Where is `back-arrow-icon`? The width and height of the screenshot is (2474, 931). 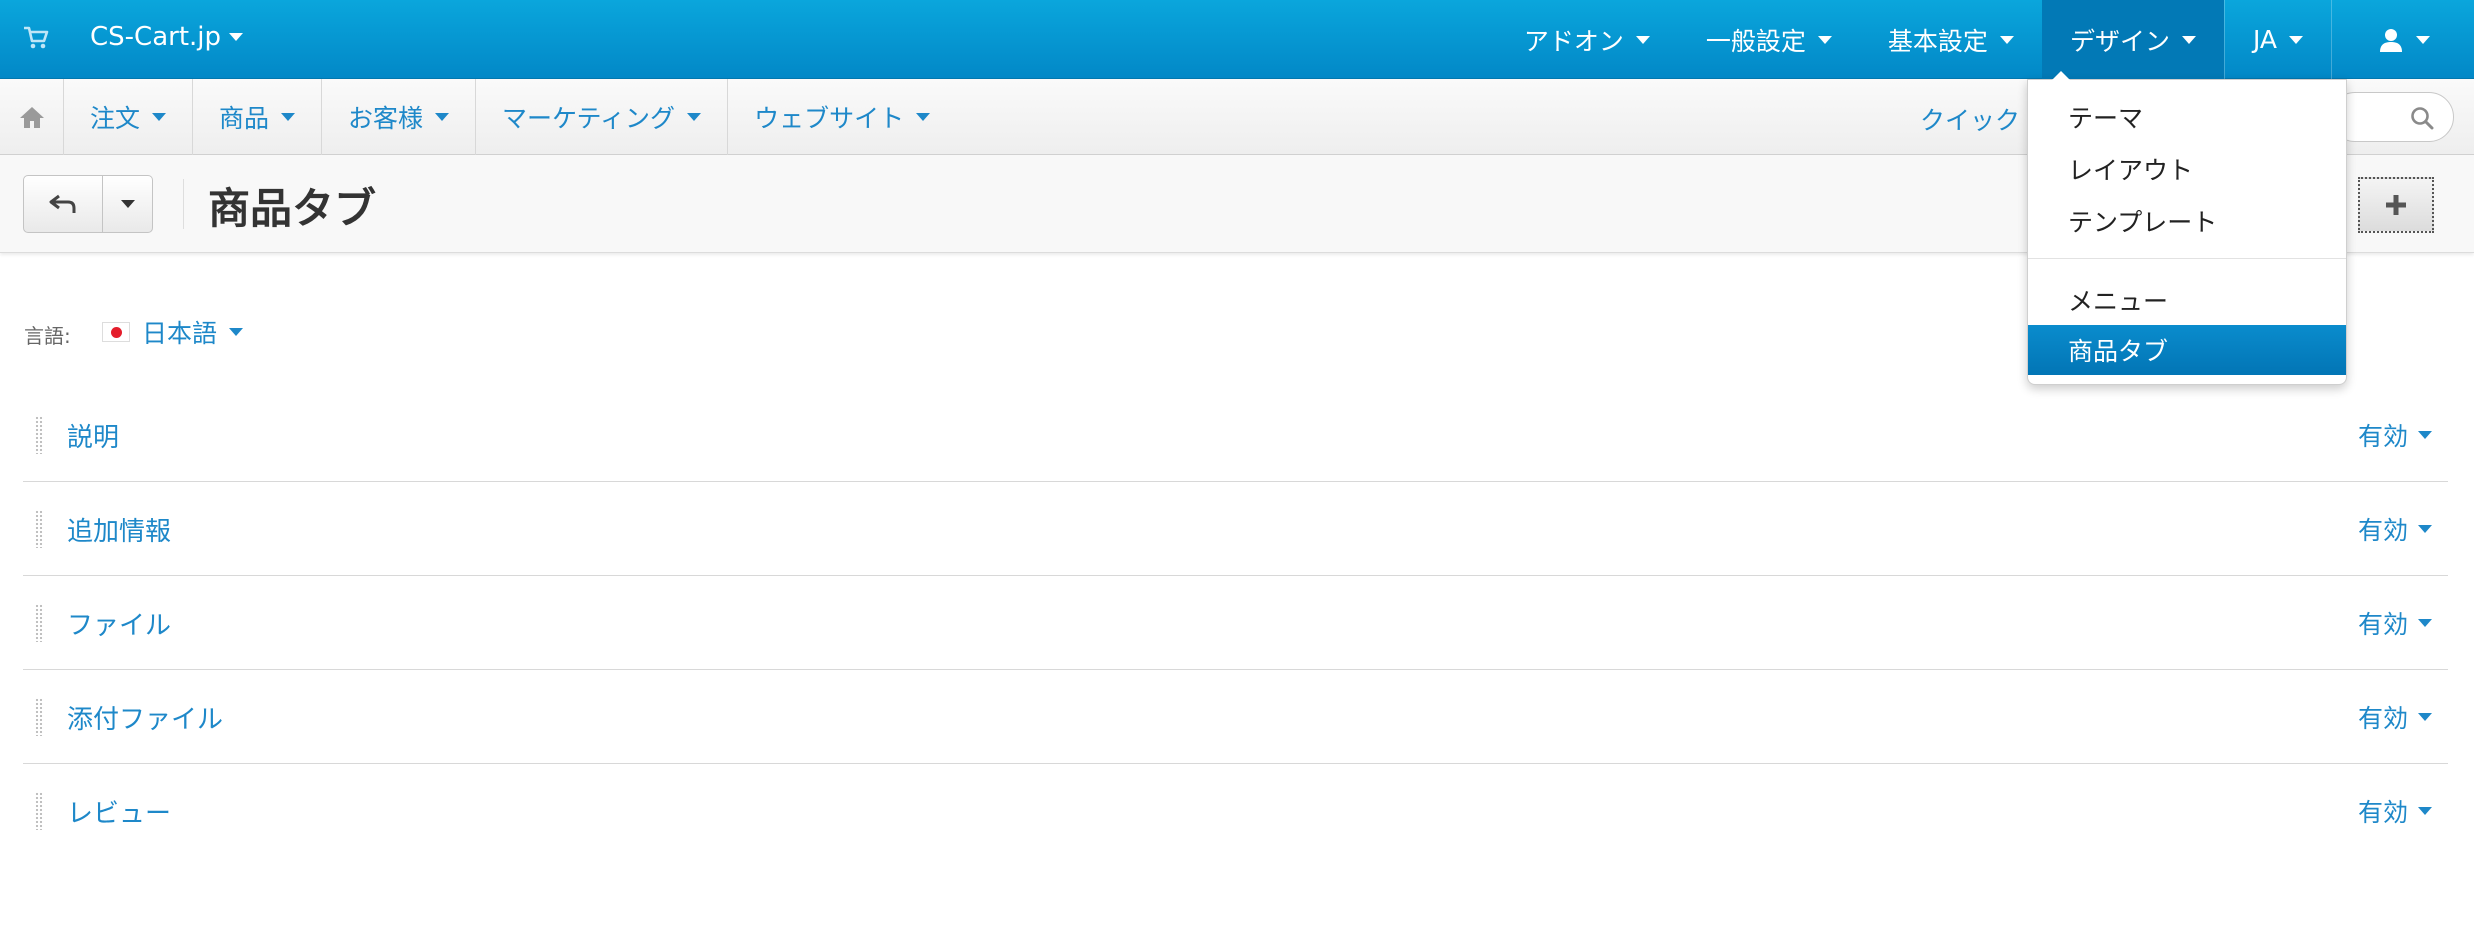
back-arrow-icon is located at coordinates (62, 203).